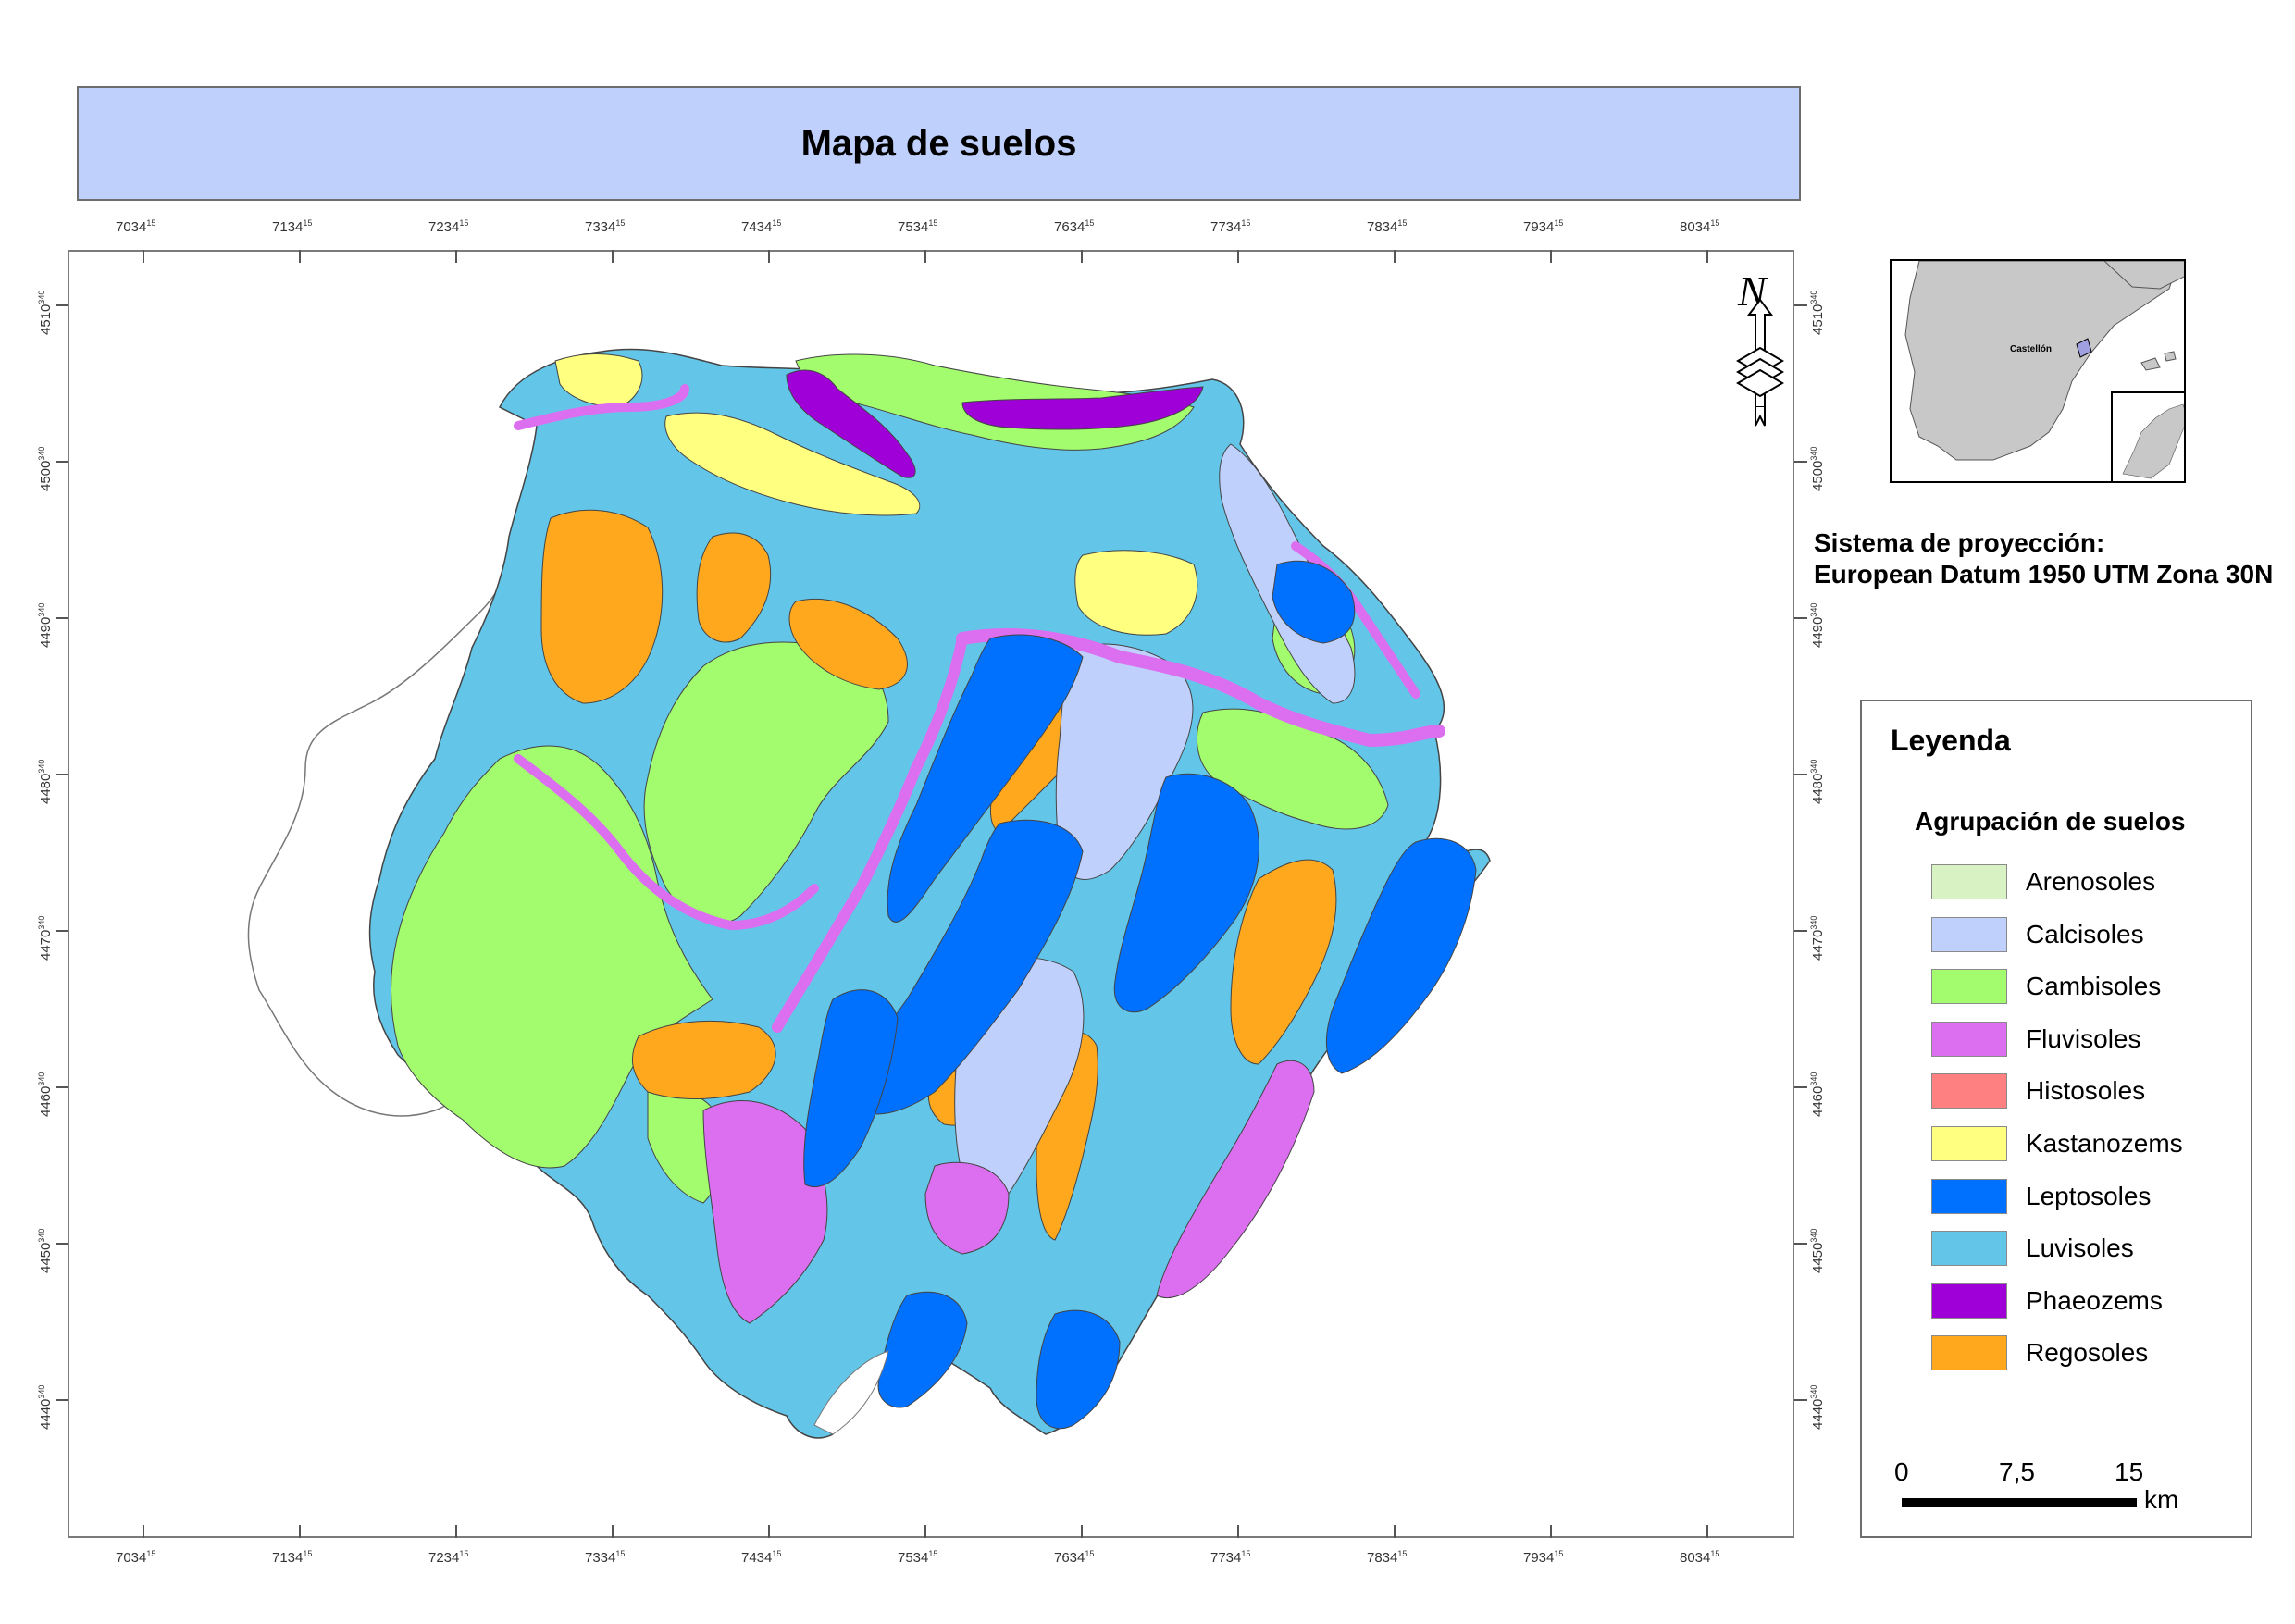  I want to click on legend-item: Kastanozems, so click(2057, 1143).